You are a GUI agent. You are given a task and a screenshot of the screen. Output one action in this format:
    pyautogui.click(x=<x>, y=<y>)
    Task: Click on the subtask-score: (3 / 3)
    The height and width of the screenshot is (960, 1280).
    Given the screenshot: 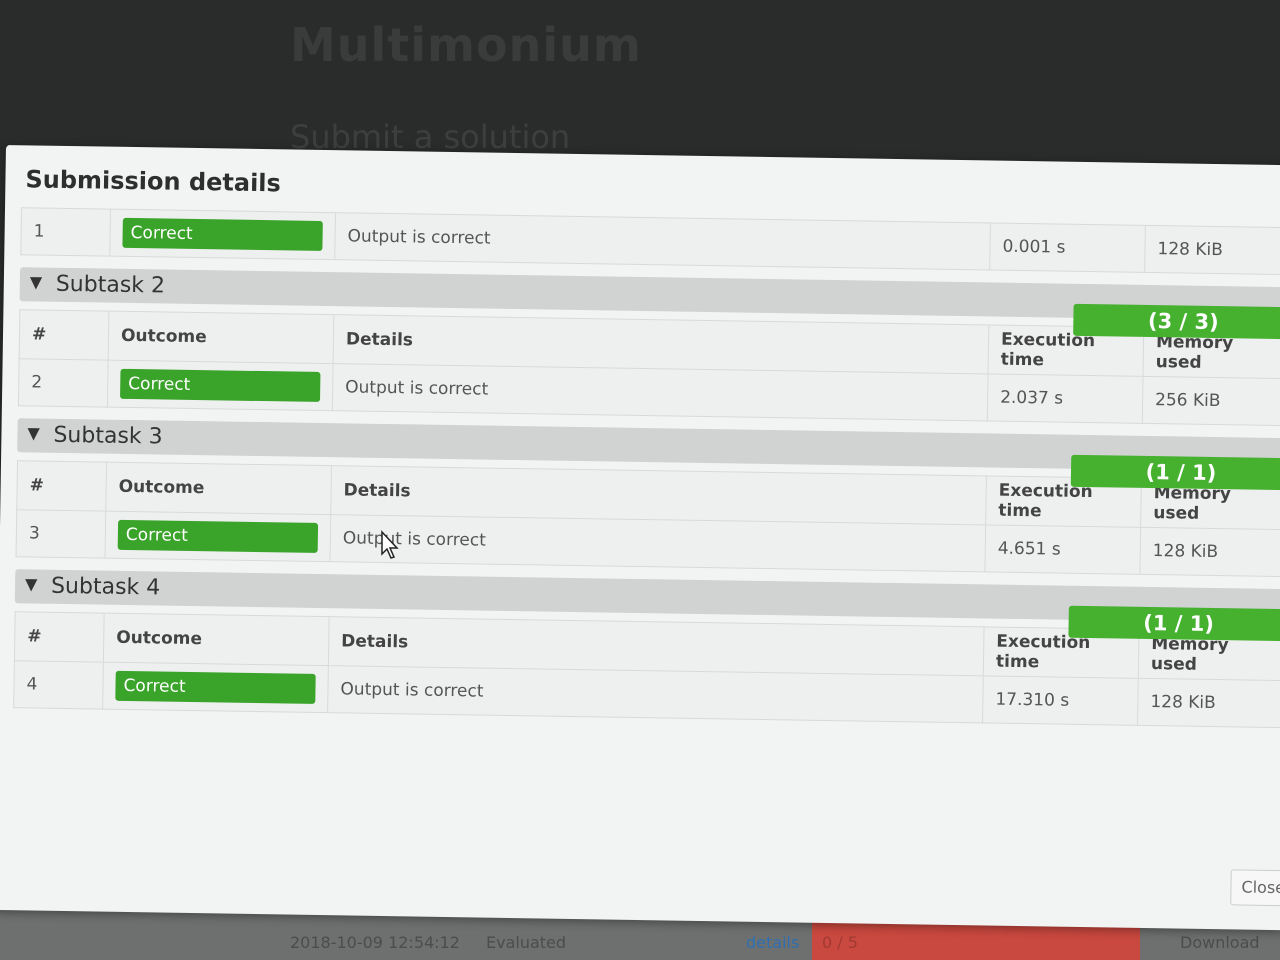 What is the action you would take?
    pyautogui.click(x=1176, y=321)
    